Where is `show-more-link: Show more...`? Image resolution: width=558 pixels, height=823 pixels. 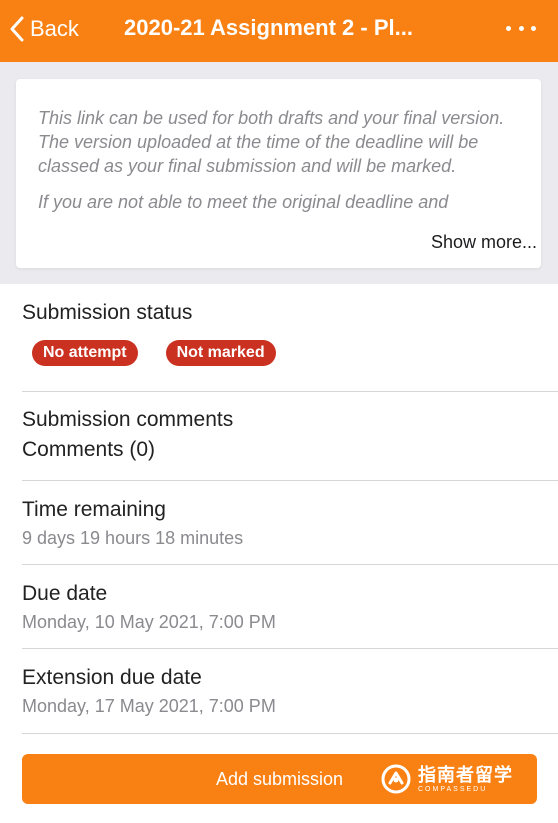
show-more-link: Show more... is located at coordinates (484, 242).